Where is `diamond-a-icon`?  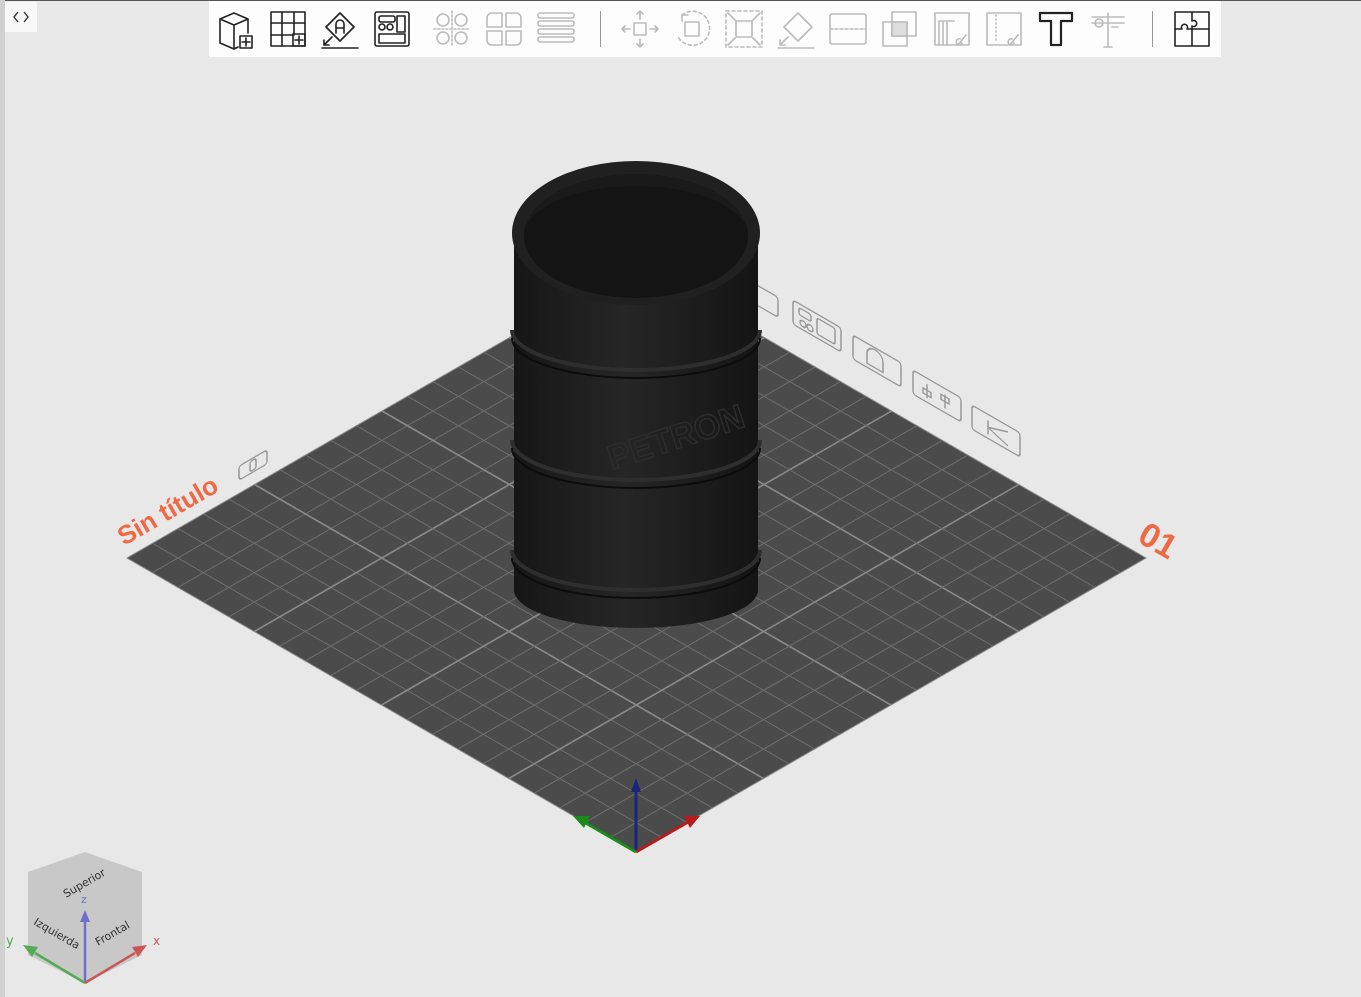 diamond-a-icon is located at coordinates (340, 30).